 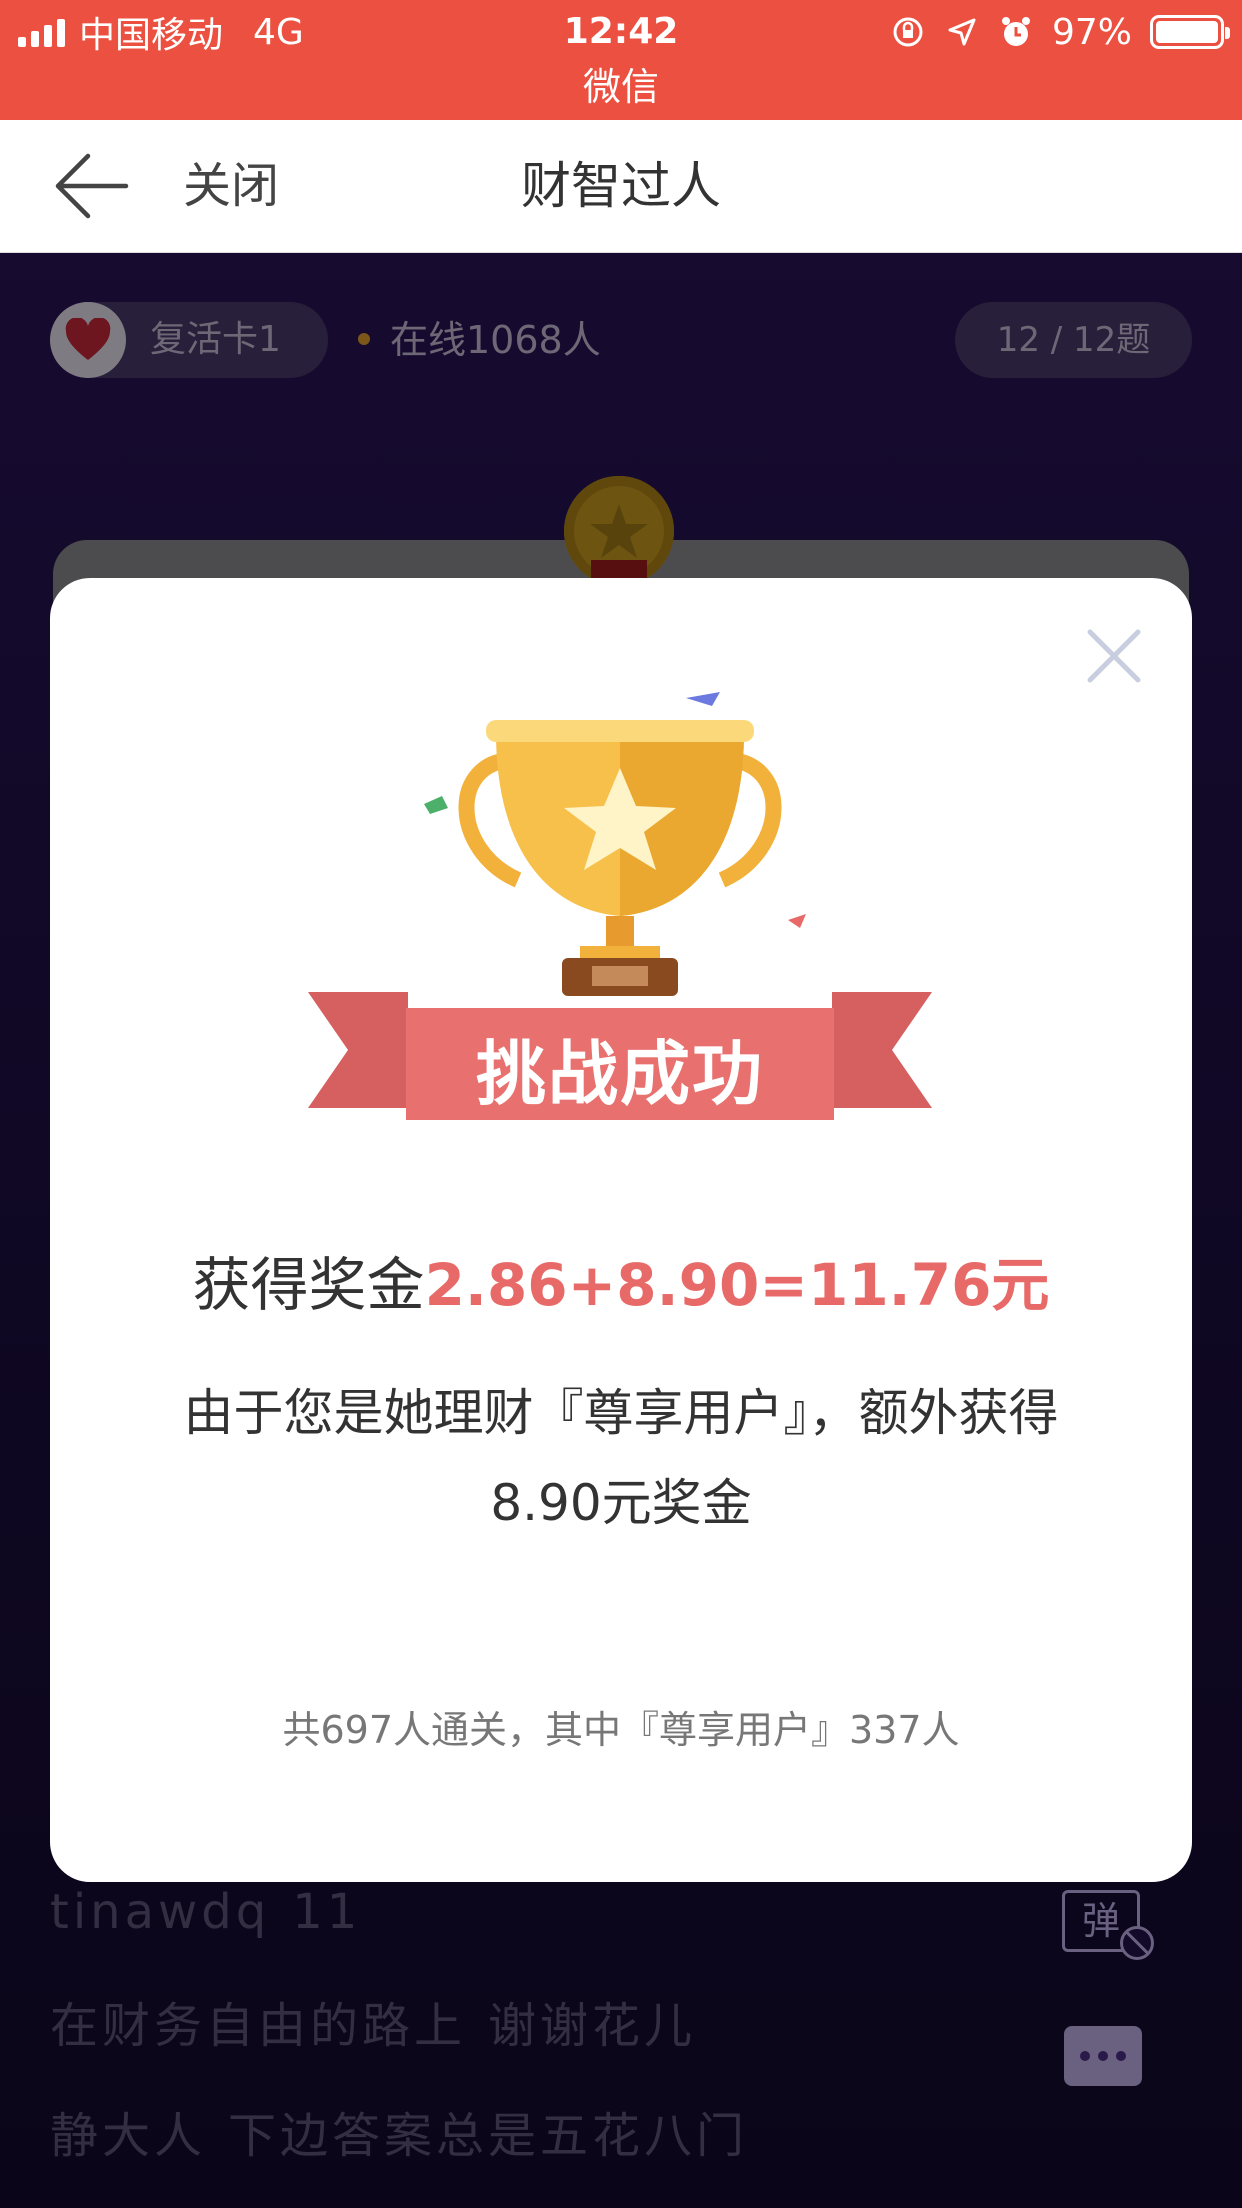 What do you see at coordinates (621, 1458) in the screenshot?
I see `bonus-description: 由于您是她理财『尊享用户』，额外获得8.90元奖金` at bounding box center [621, 1458].